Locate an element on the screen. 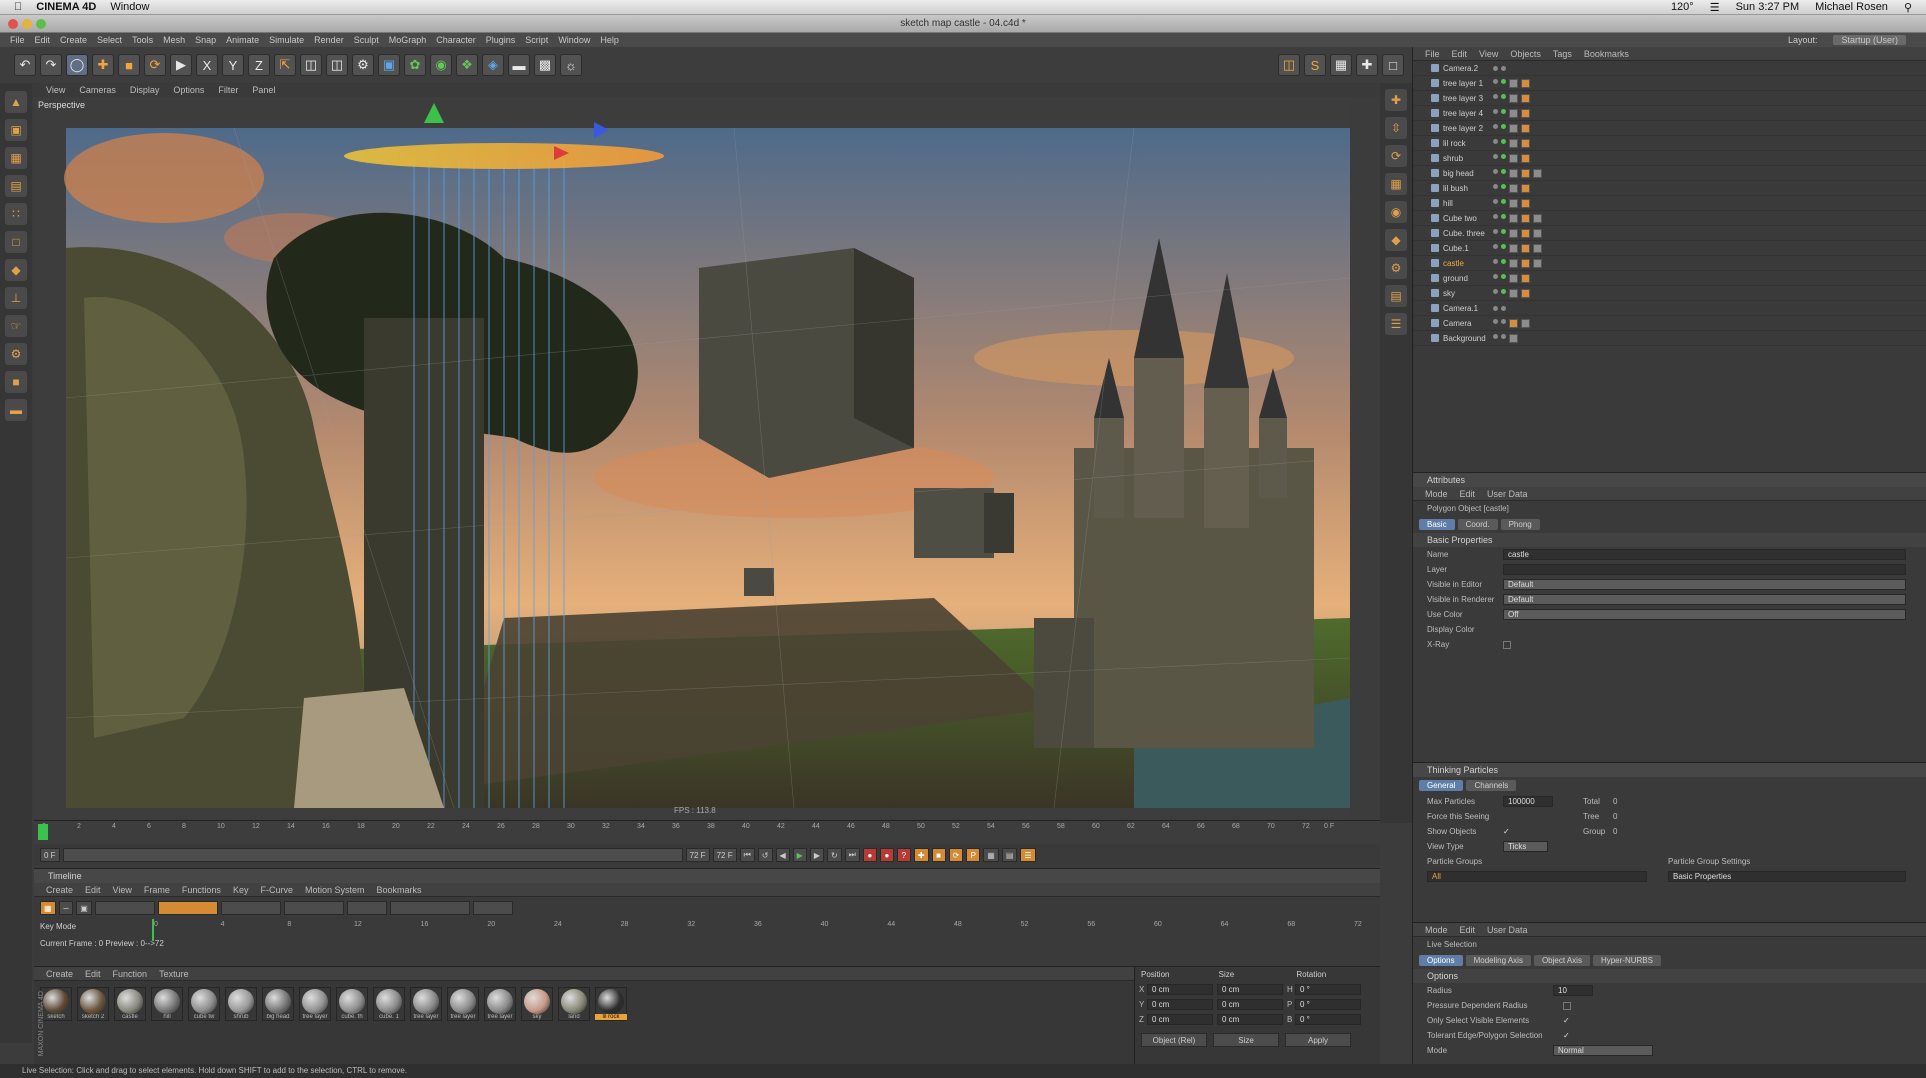 This screenshot has width=1926, height=1078. live-selection-icon: ◯ is located at coordinates (77, 65).